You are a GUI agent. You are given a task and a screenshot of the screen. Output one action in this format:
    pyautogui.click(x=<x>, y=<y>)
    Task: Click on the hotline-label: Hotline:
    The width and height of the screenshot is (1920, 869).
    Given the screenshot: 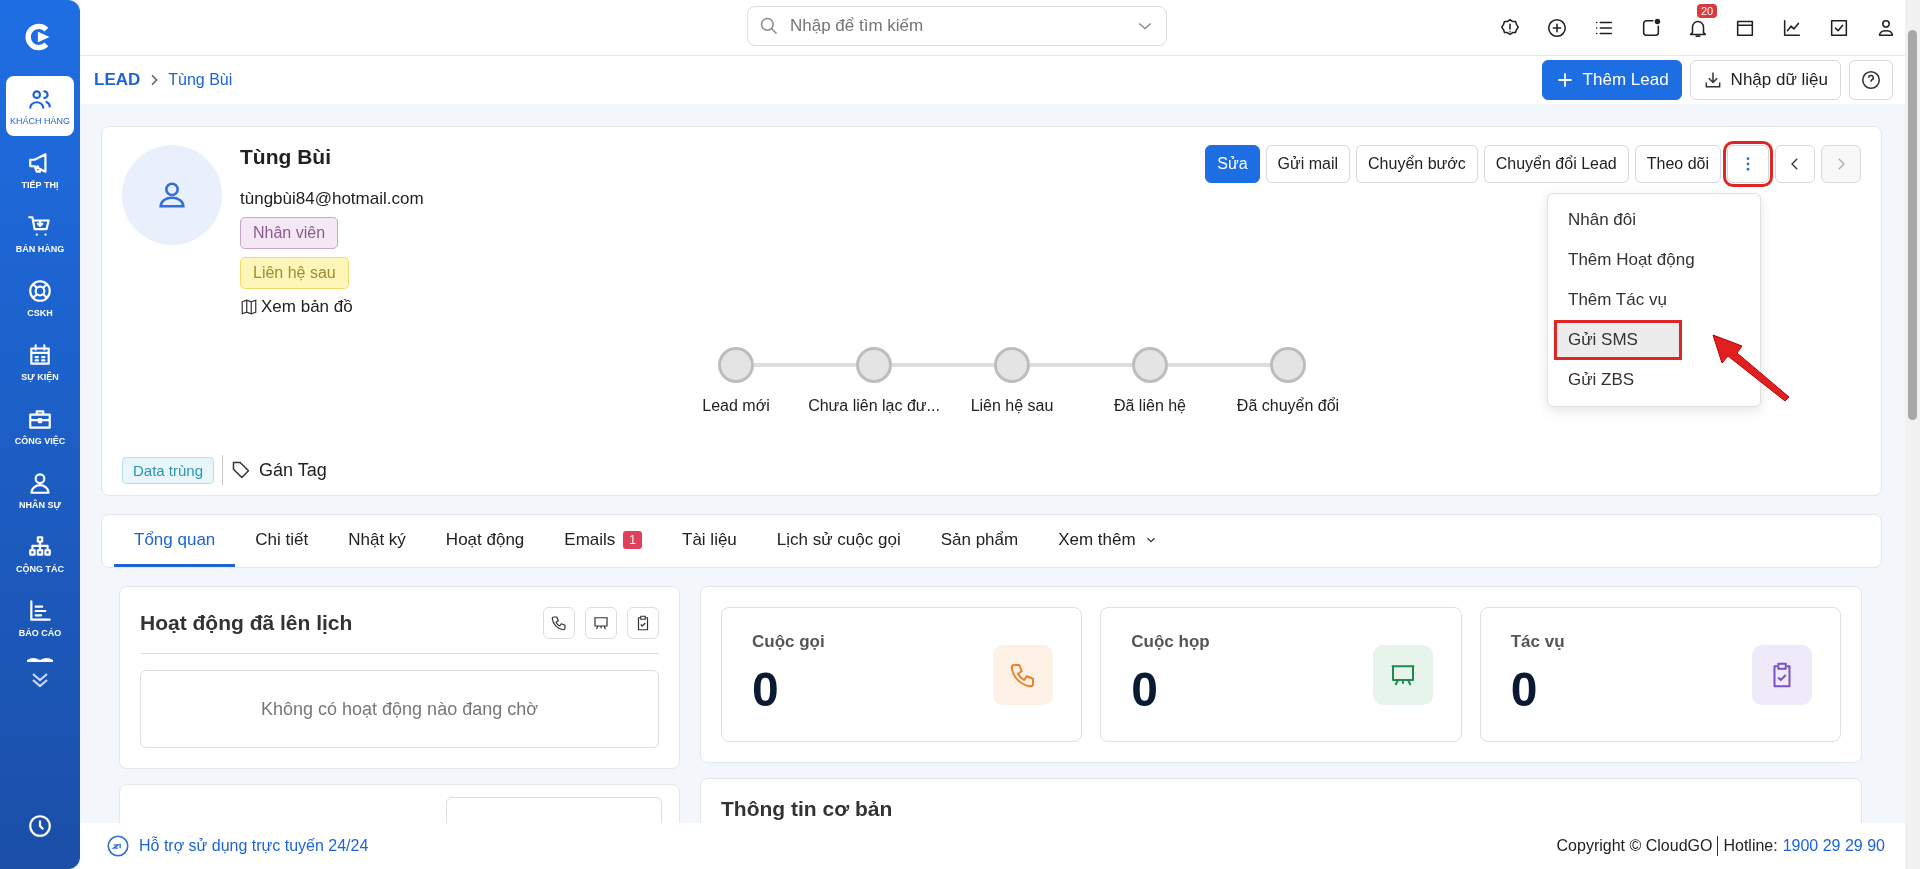 What is the action you would take?
    pyautogui.click(x=1750, y=846)
    